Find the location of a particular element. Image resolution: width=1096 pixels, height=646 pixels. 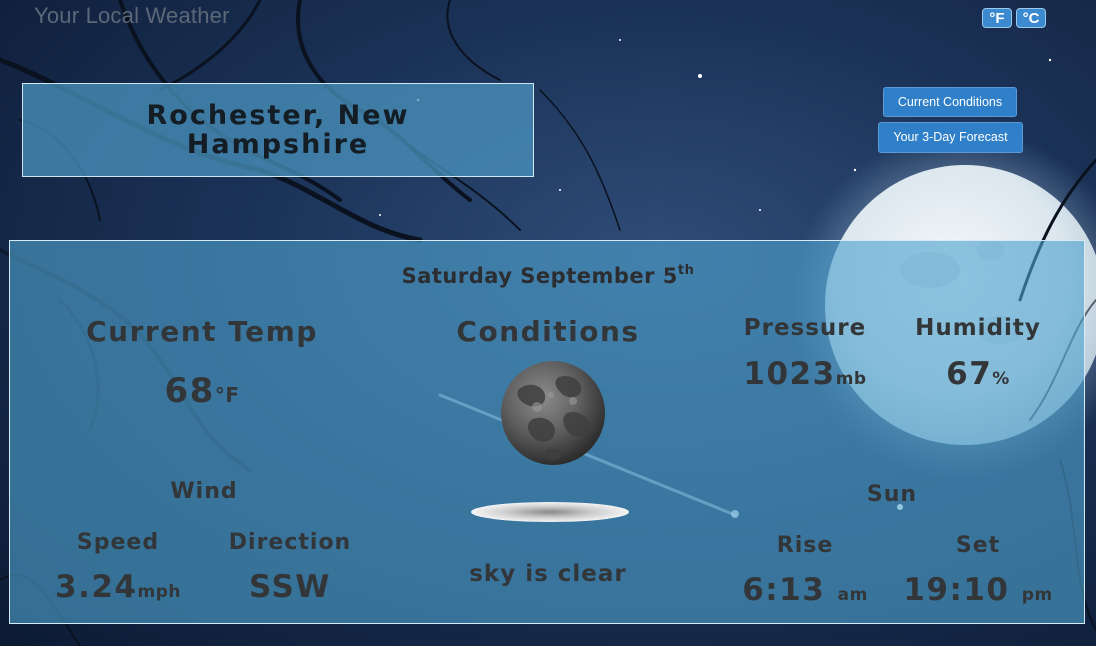

date-heading: Saturday September 5th is located at coordinates (548, 275).